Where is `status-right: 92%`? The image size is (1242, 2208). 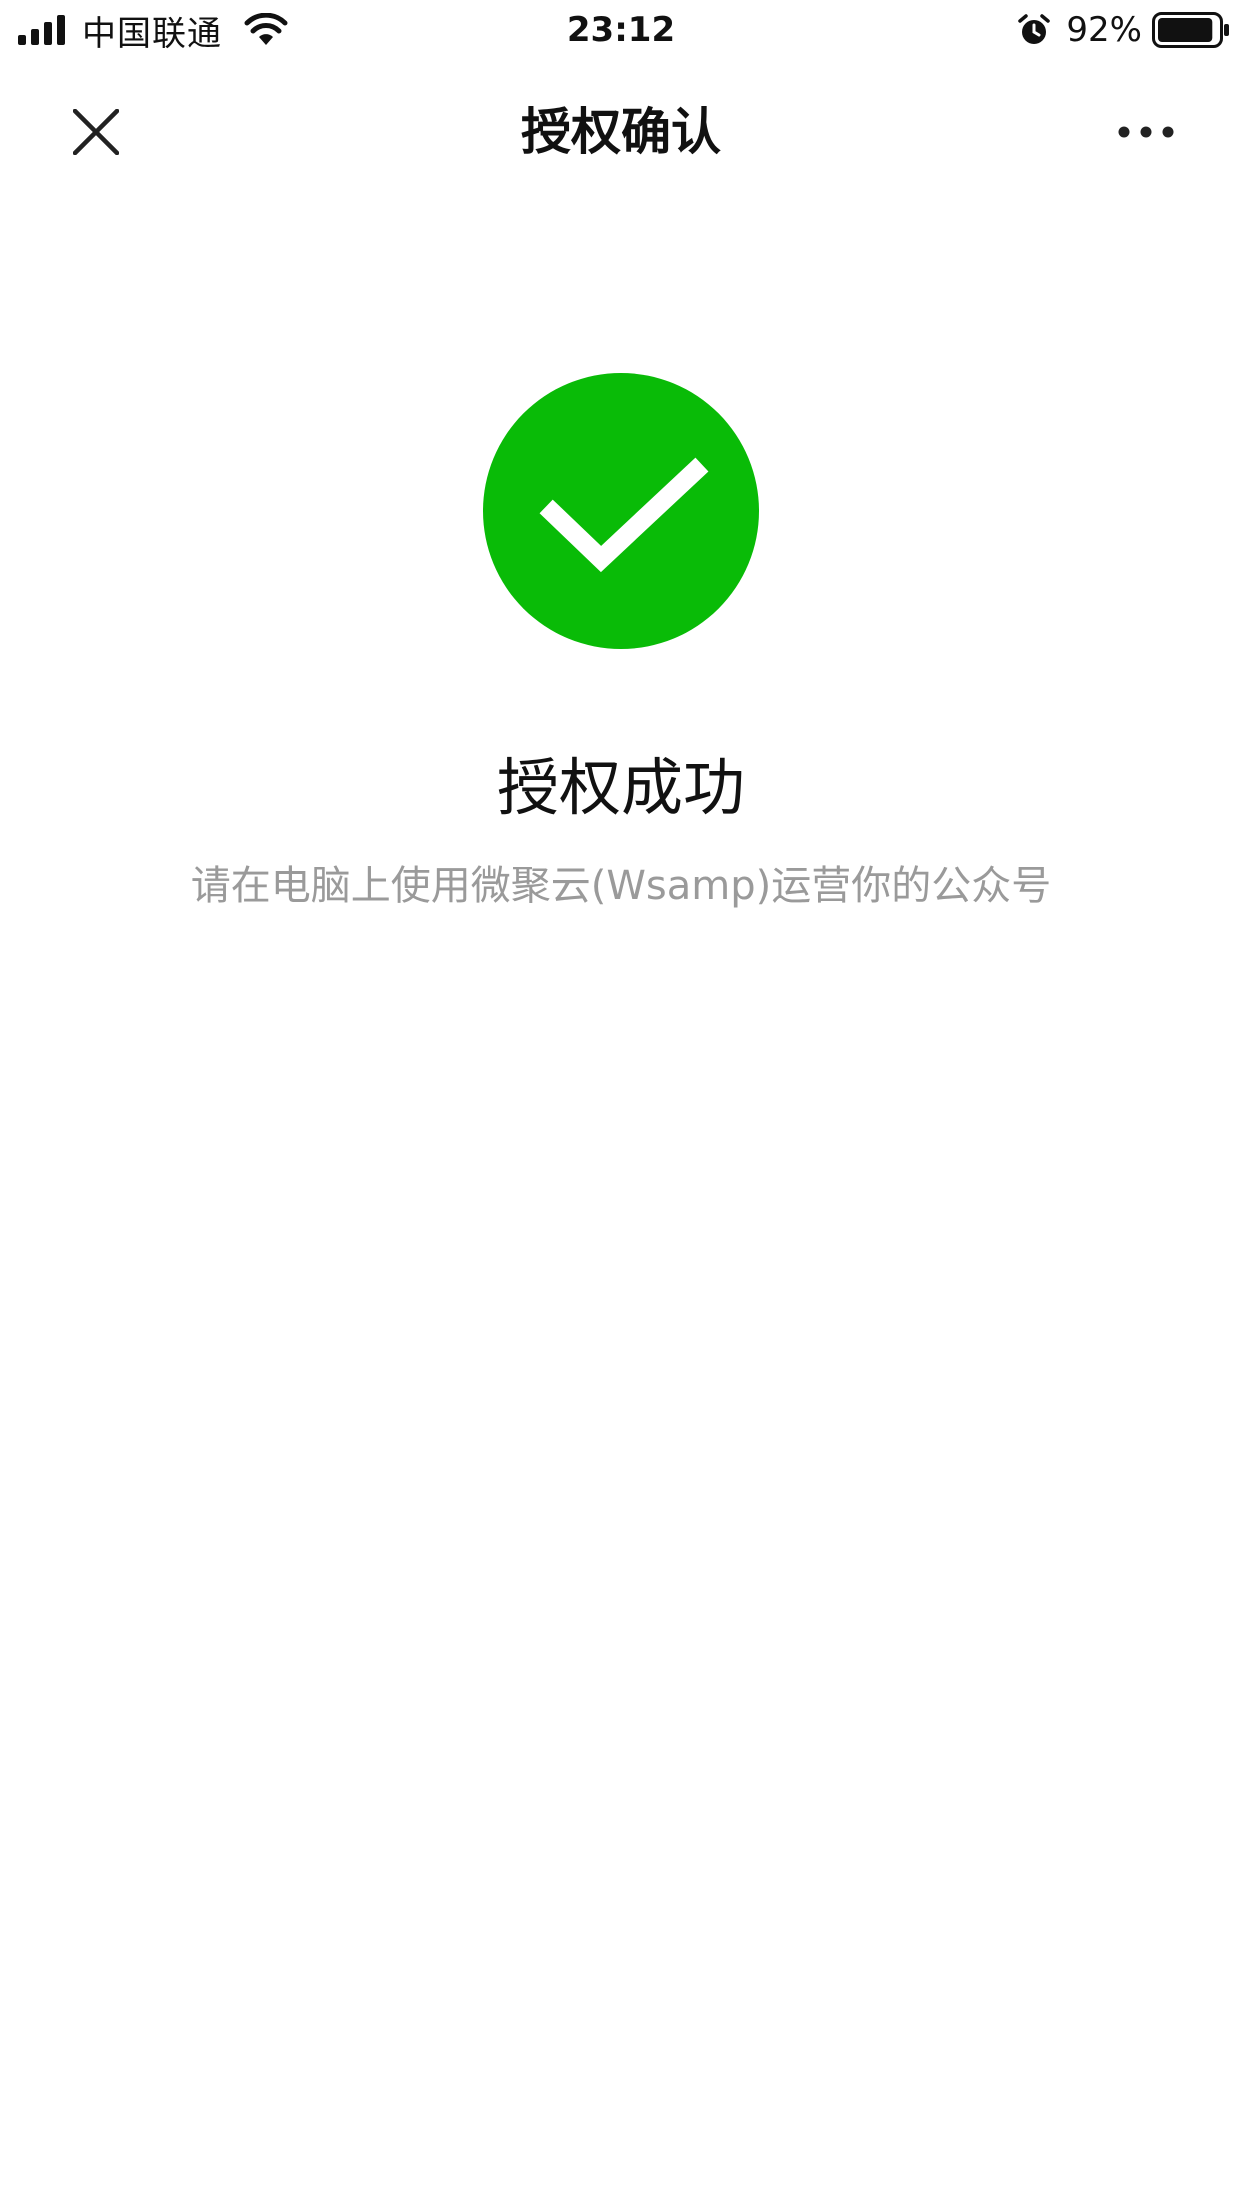 status-right: 92% is located at coordinates (1124, 30).